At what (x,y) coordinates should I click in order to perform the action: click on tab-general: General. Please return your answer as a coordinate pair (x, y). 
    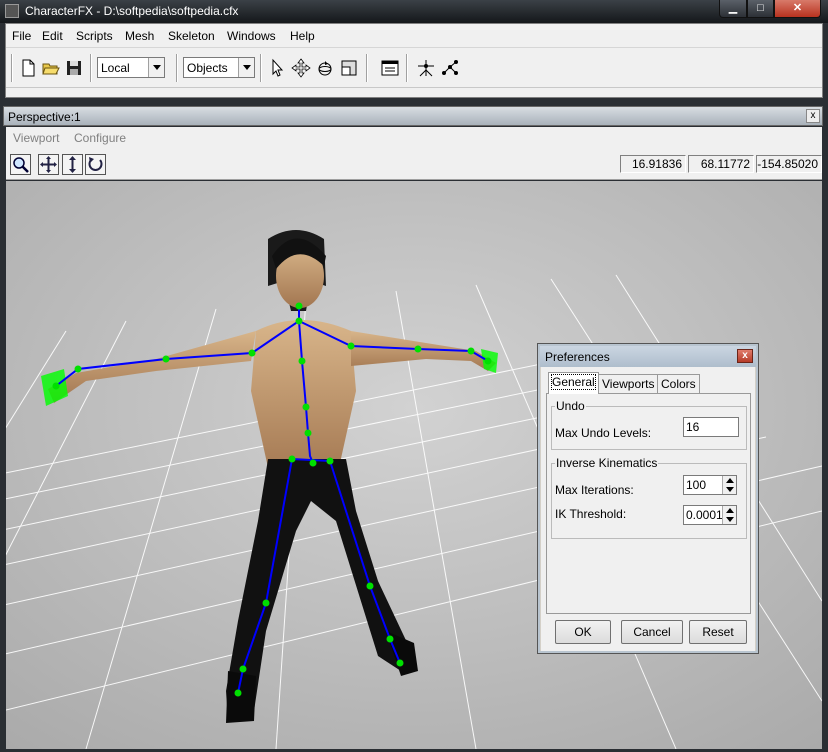
    Looking at the image, I should click on (573, 383).